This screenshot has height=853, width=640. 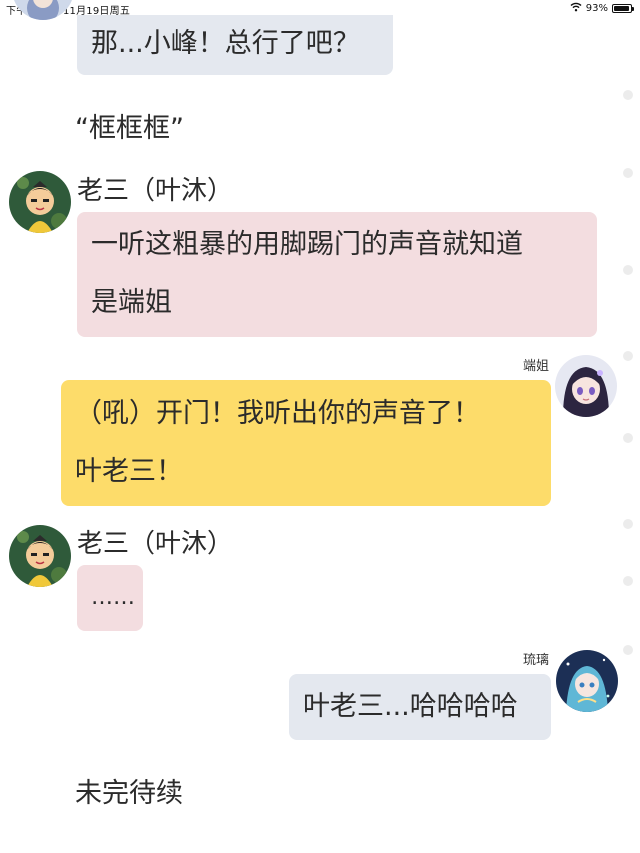 I want to click on narration-sound: “框框框”, so click(x=129, y=128).